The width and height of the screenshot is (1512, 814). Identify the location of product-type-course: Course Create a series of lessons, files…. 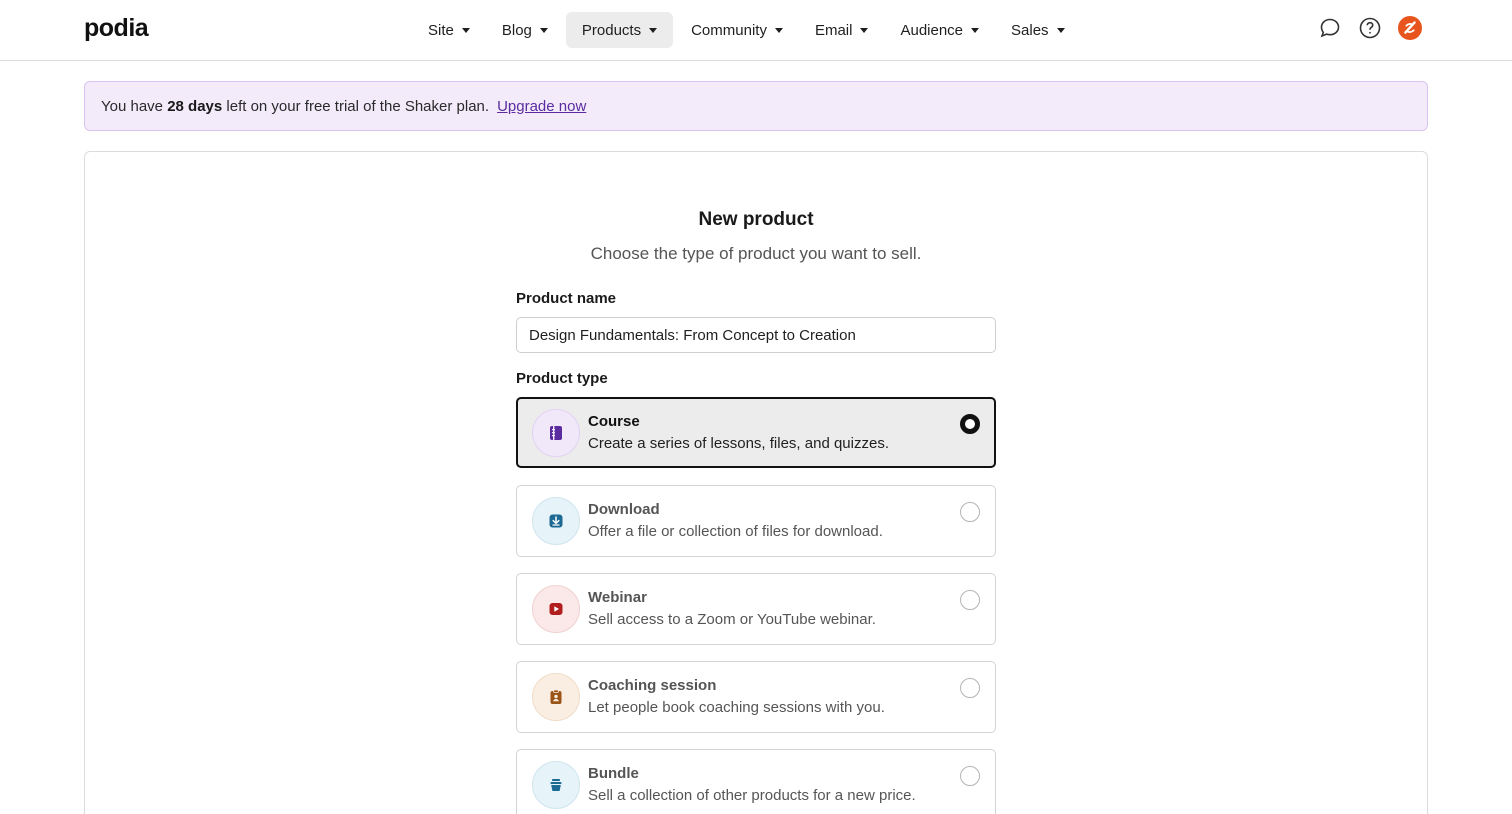
(756, 432).